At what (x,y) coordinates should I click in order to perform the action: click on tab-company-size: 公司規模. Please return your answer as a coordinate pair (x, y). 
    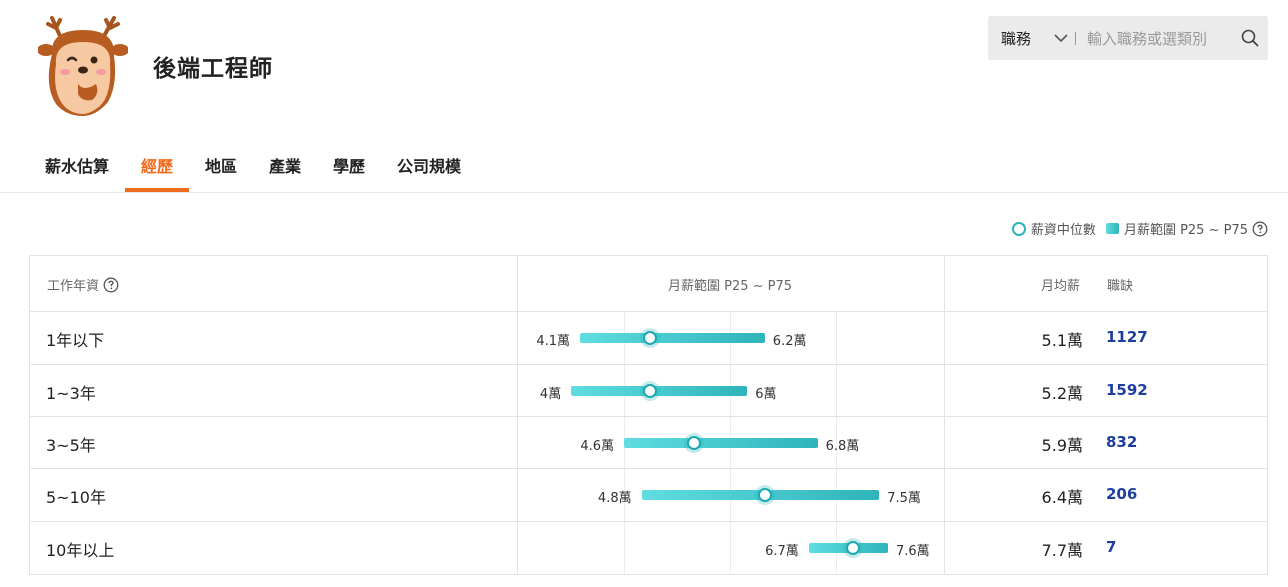
    Looking at the image, I should click on (429, 165).